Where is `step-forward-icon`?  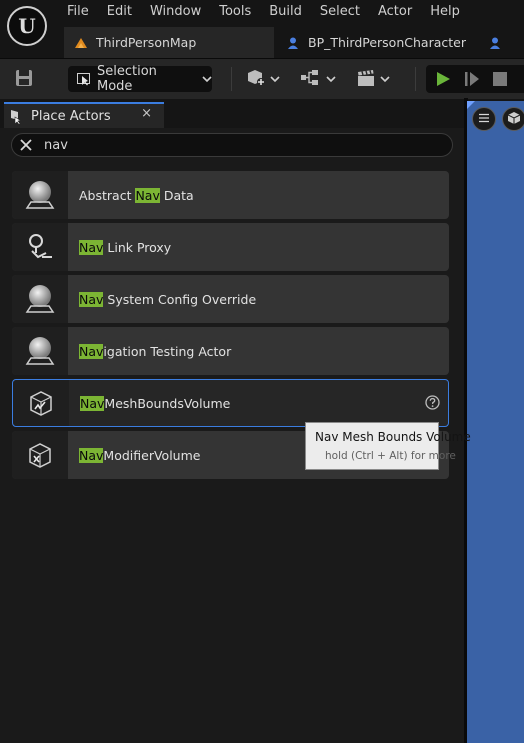
step-forward-icon is located at coordinates (472, 80).